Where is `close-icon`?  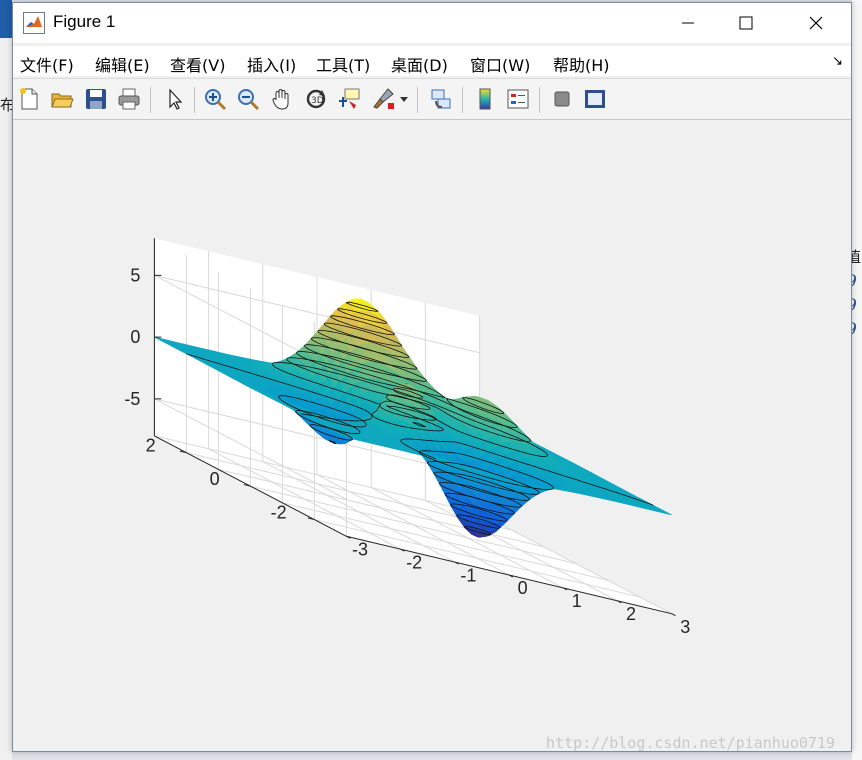 close-icon is located at coordinates (816, 23).